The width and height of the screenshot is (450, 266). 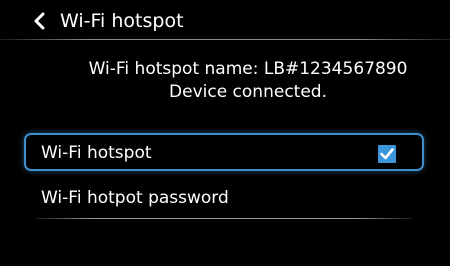 I want to click on wifi-hotspot-toggle-row: Wi-Fi hotspot, so click(x=224, y=152).